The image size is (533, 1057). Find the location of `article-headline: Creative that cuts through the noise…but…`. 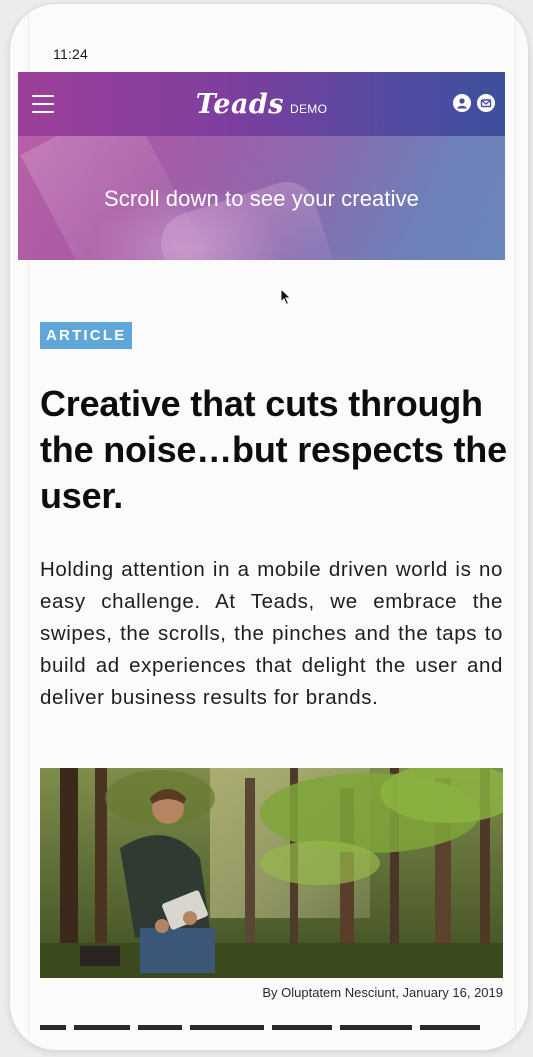

article-headline: Creative that cuts through the noise…but… is located at coordinates (273, 449).